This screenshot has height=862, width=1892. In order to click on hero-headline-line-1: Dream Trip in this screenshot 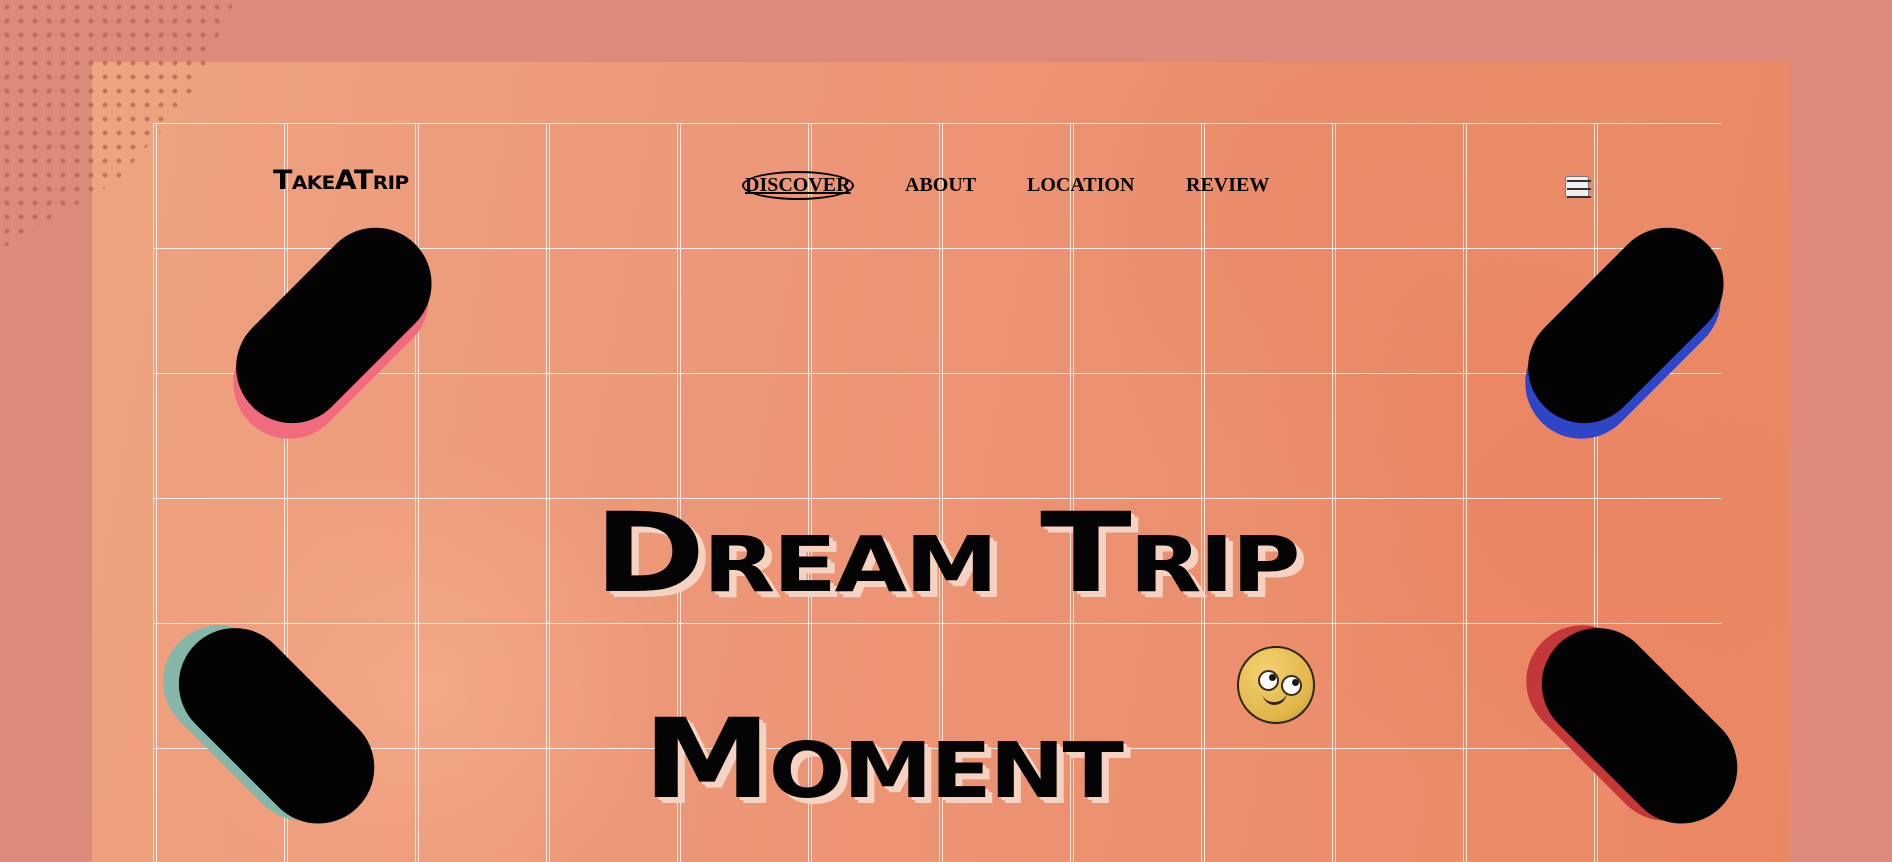, I will do `click(947, 552)`.